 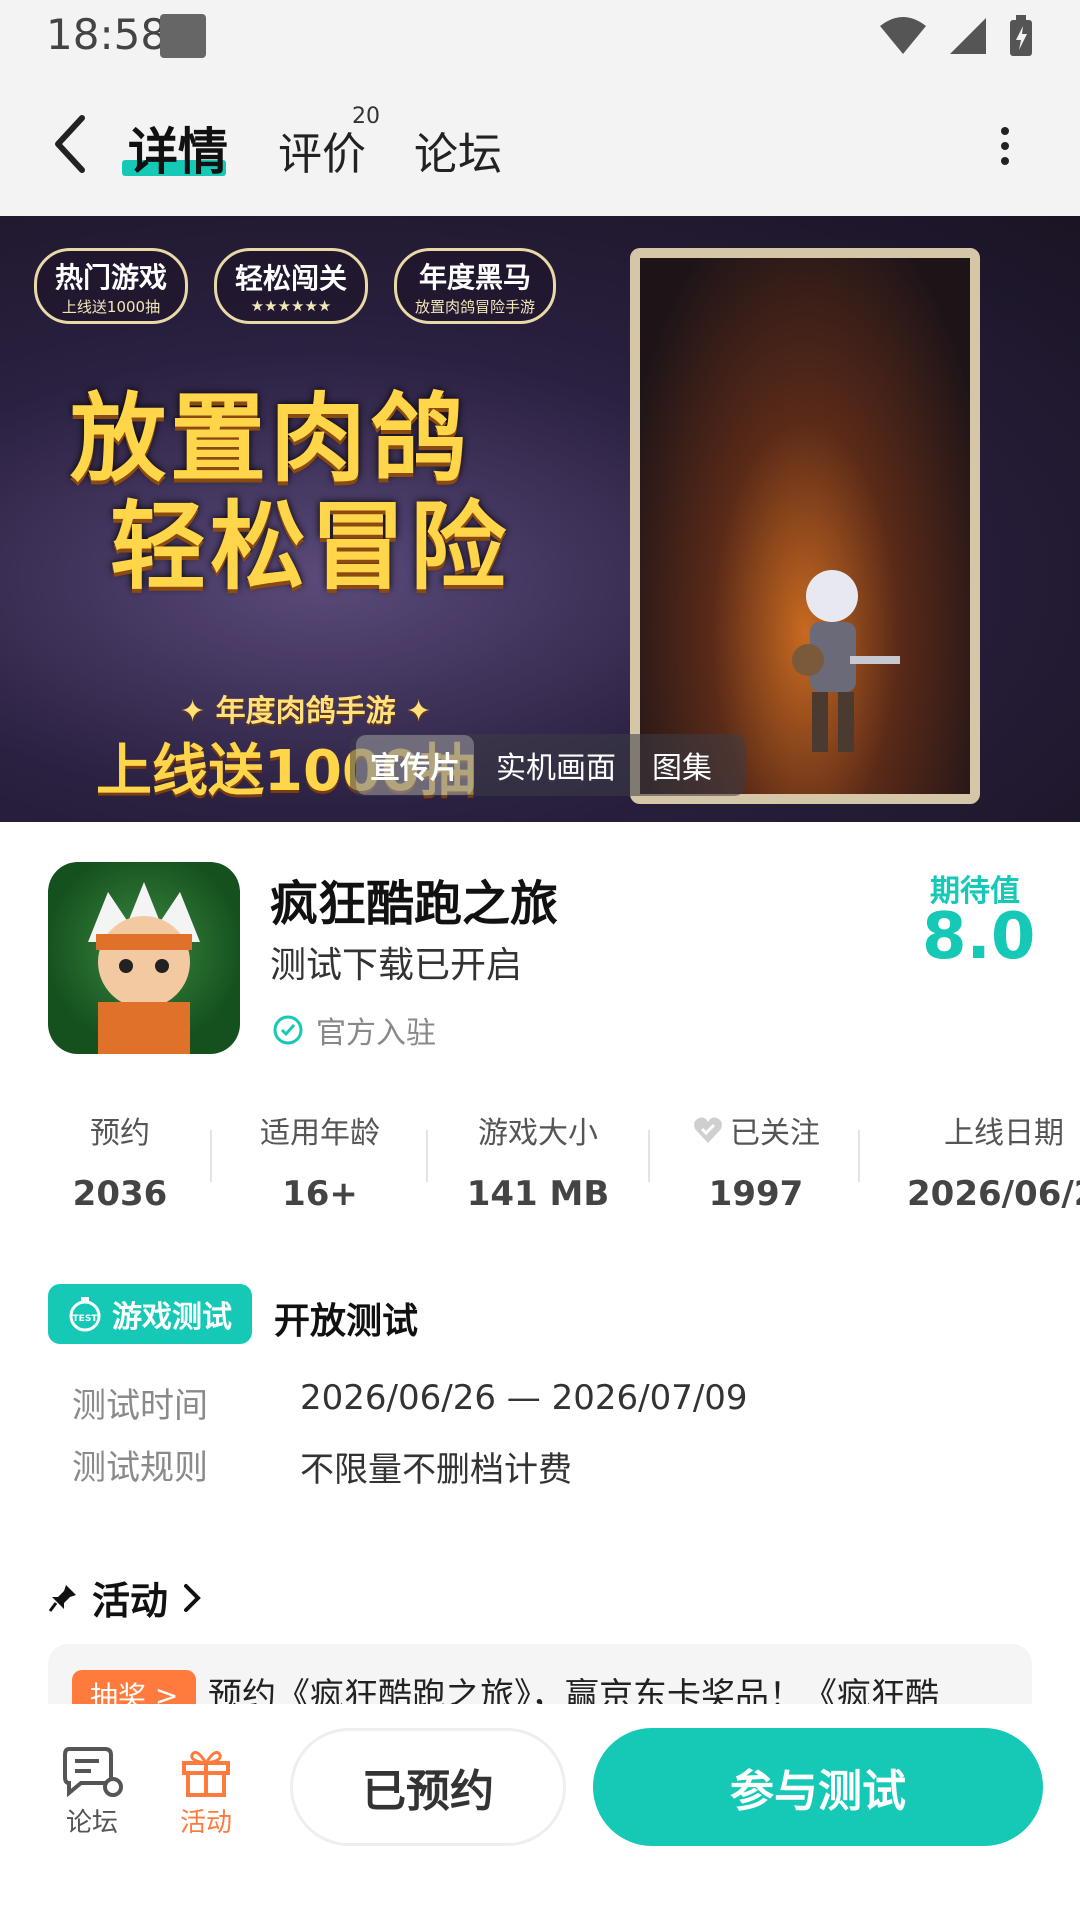 I want to click on bottom-nav-activity: 活动, so click(x=206, y=1789).